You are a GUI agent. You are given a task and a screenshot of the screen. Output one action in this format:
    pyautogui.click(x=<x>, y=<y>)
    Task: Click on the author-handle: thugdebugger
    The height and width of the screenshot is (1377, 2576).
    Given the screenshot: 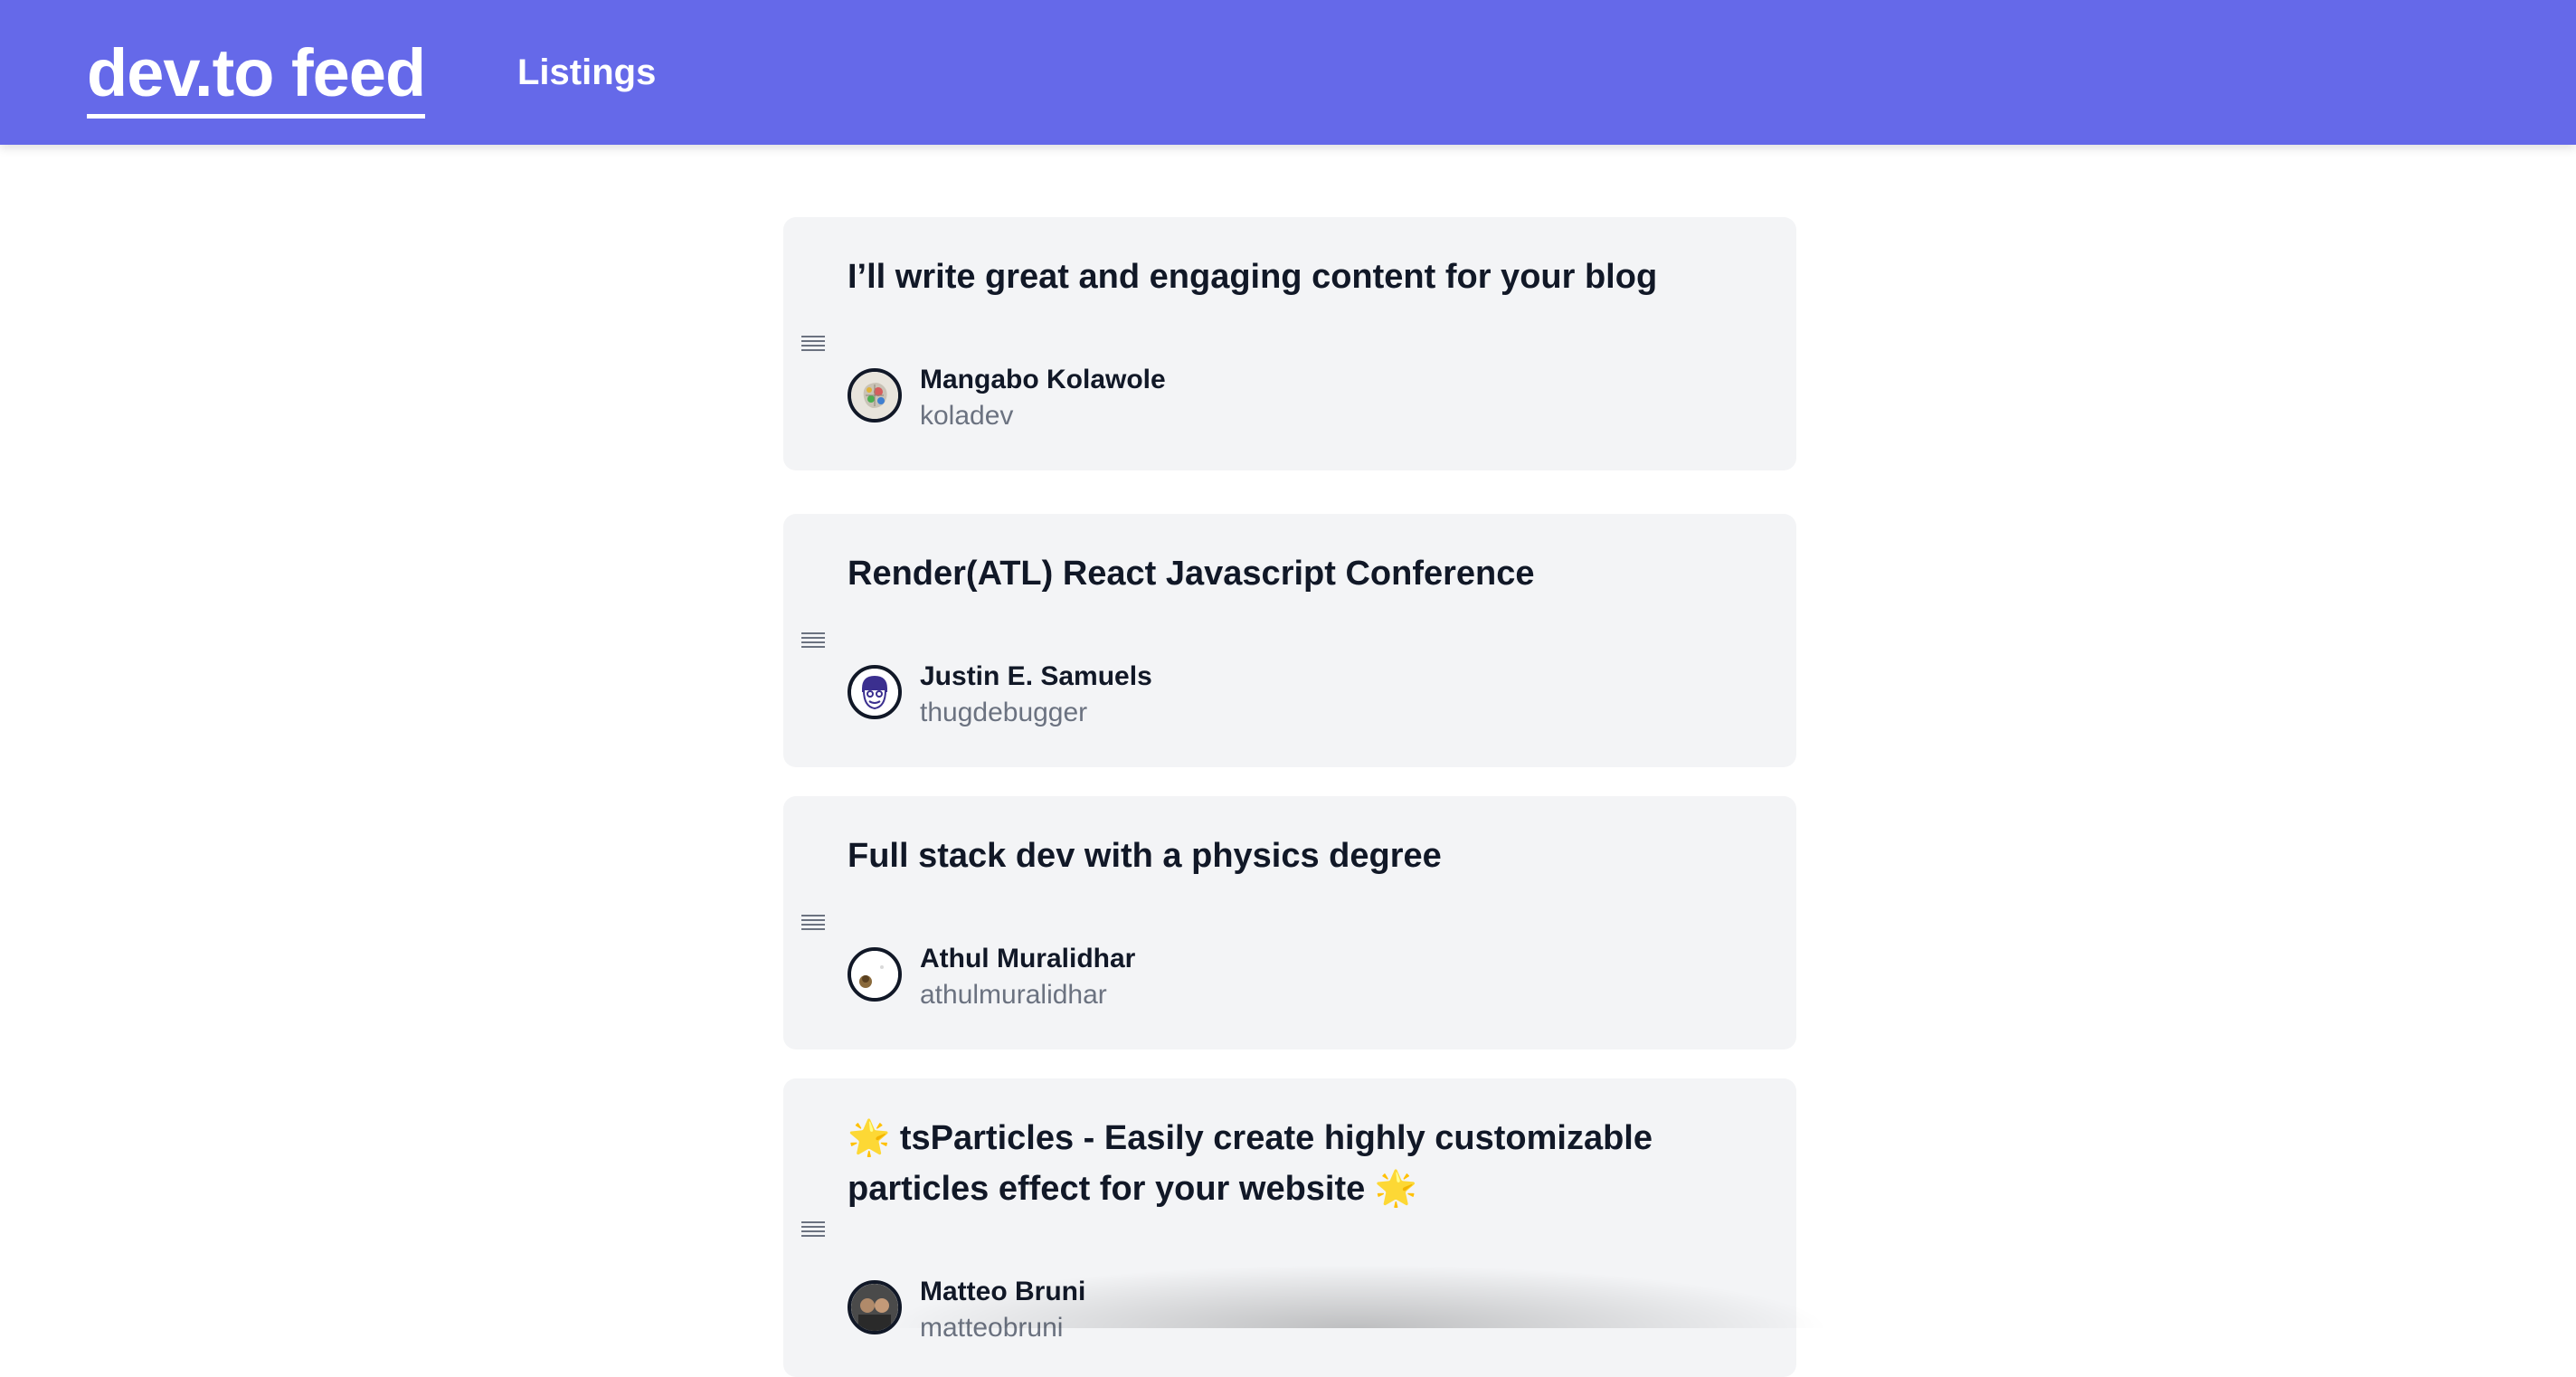 What is the action you would take?
    pyautogui.click(x=1004, y=713)
    